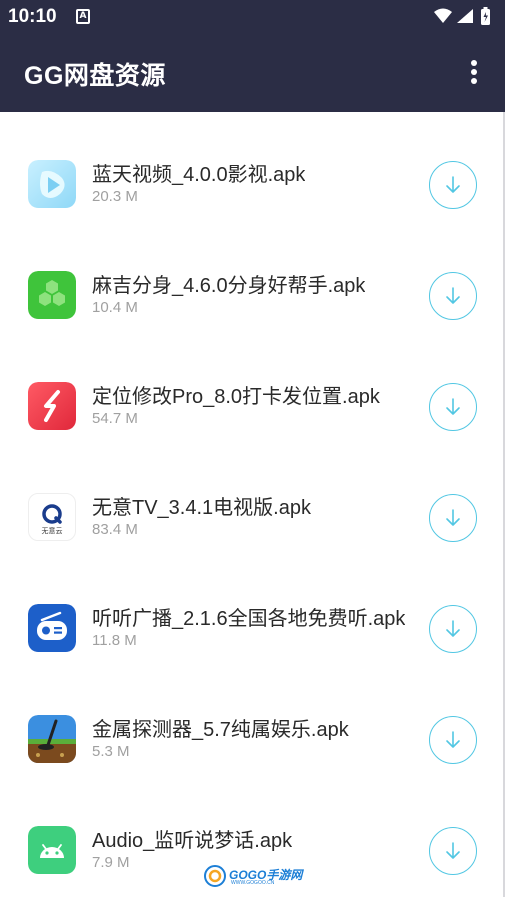  I want to click on radio-icon, so click(52, 628).